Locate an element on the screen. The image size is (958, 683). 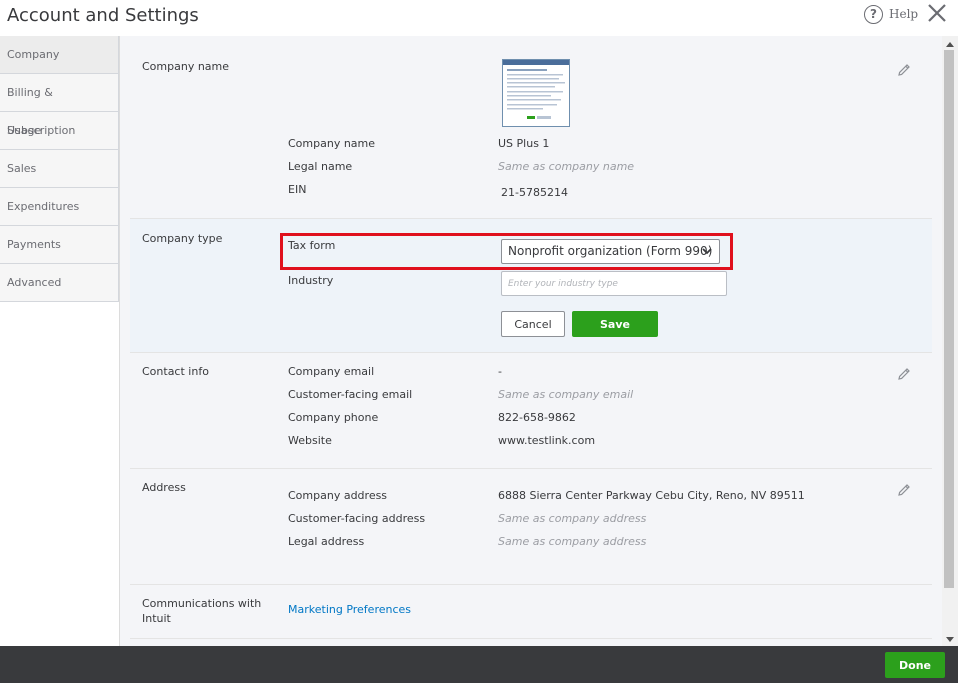
company-phone-label: Company phone is located at coordinates (333, 417).